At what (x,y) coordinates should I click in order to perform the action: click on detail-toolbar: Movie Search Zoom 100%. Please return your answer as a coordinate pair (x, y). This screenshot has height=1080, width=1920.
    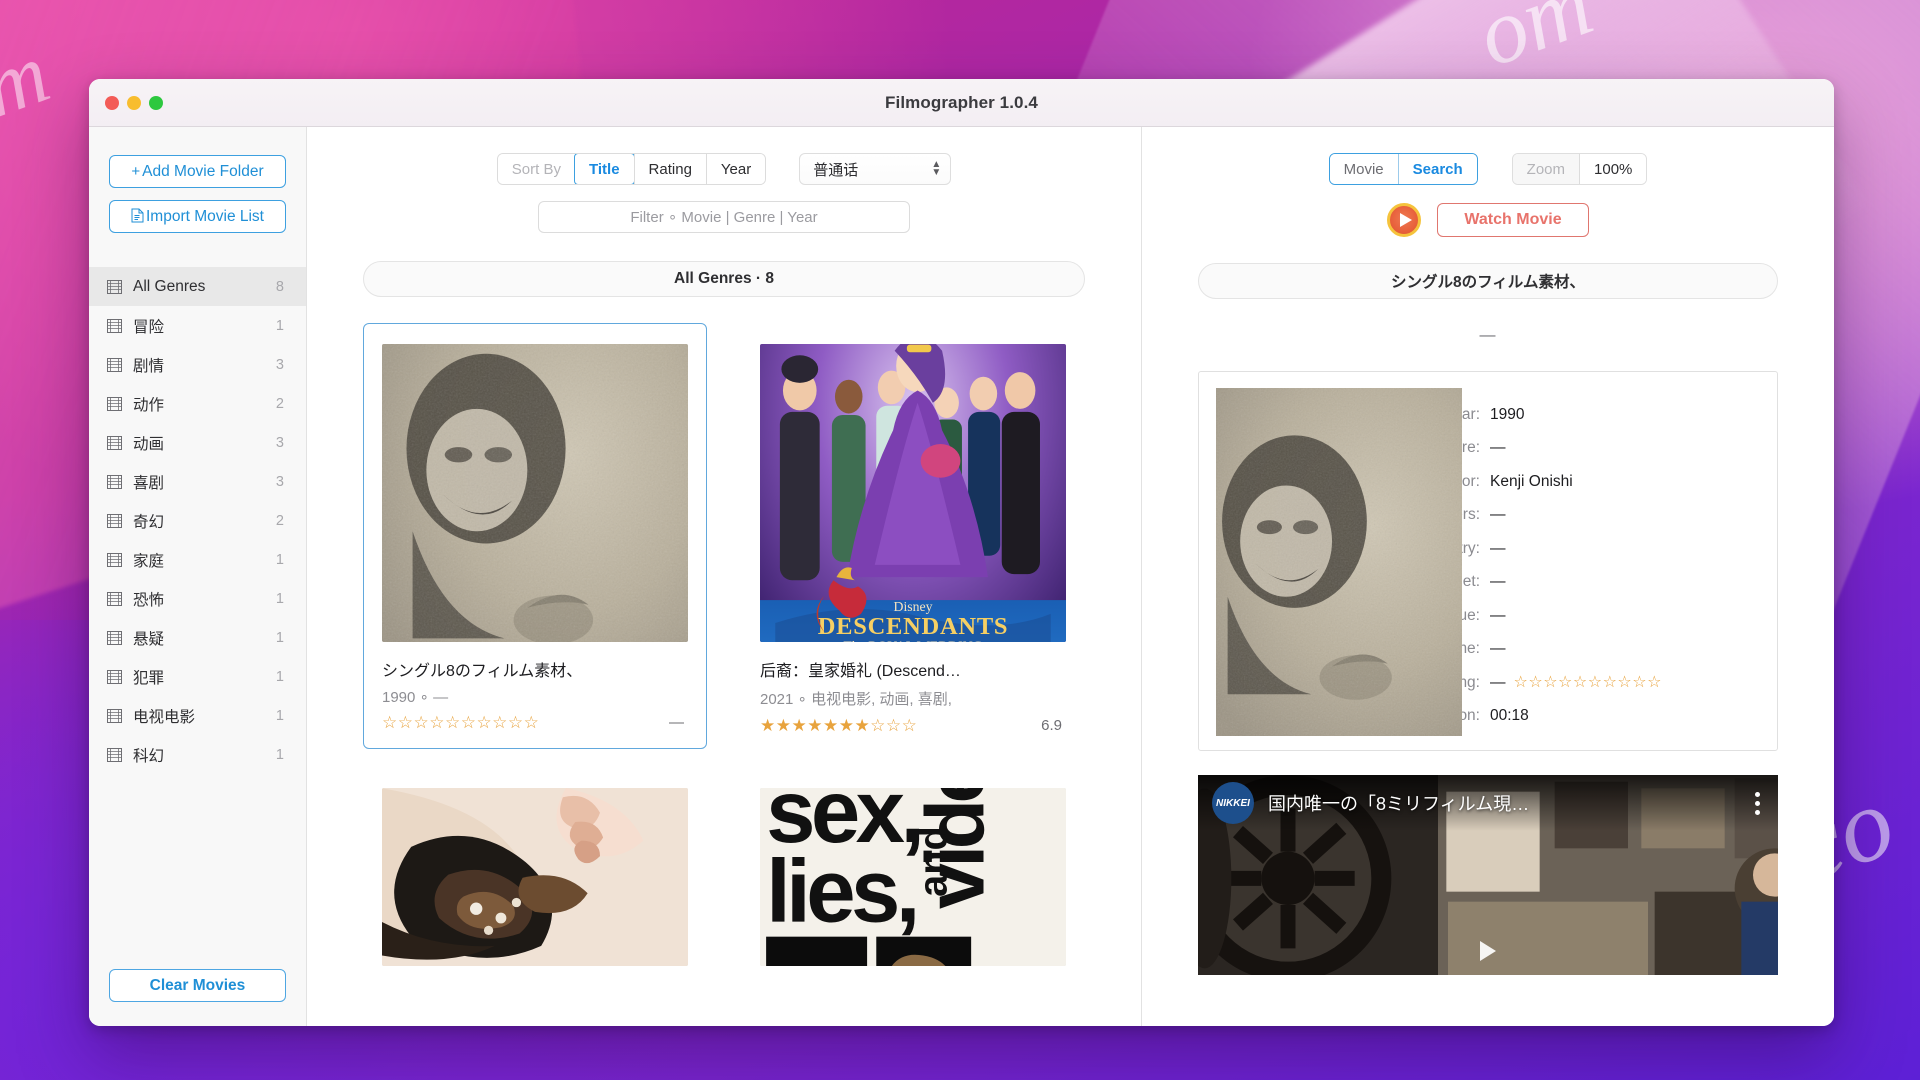
    Looking at the image, I should click on (1488, 169).